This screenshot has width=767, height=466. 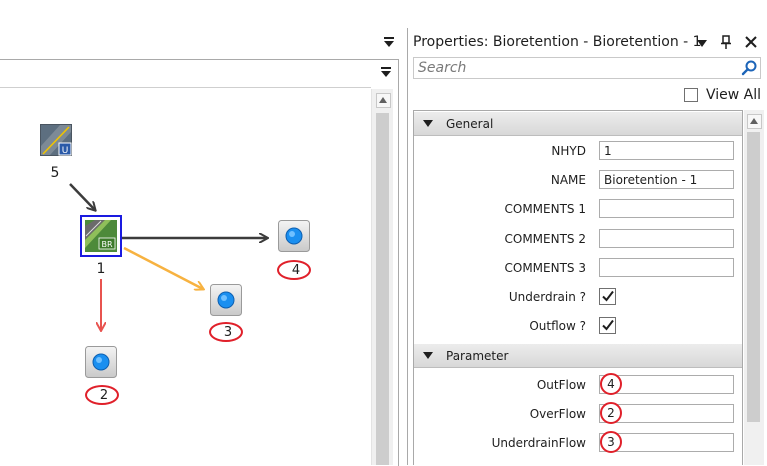 I want to click on comments-3-field, so click(x=666, y=267).